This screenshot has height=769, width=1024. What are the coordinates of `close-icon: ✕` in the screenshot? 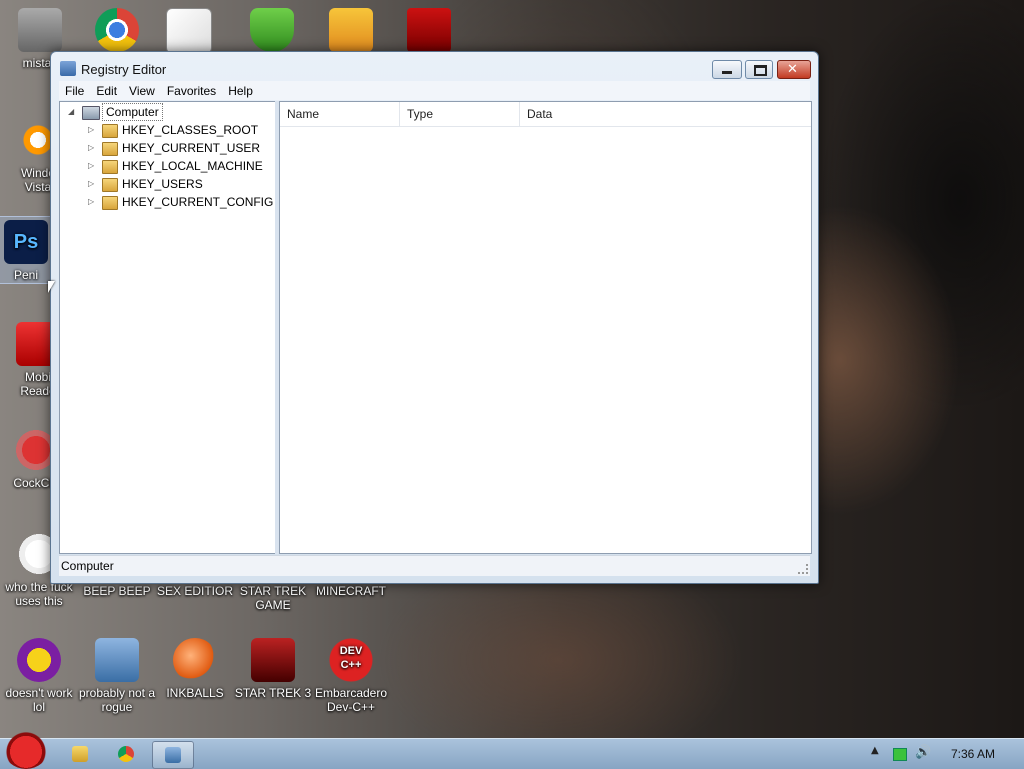 It's located at (792, 69).